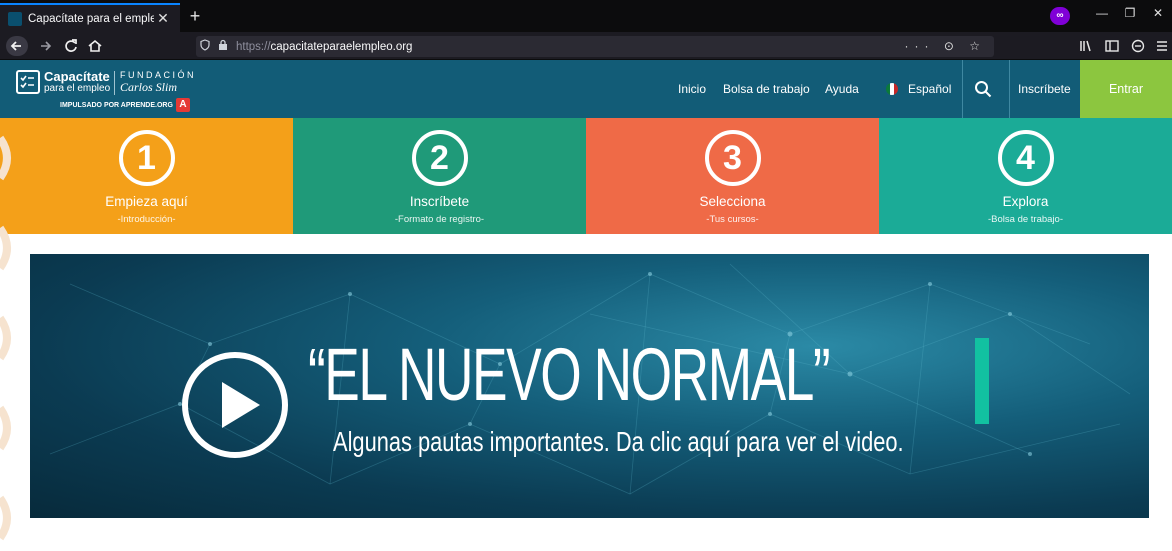  I want to click on logo-signature: Carlos Slim, so click(149, 87).